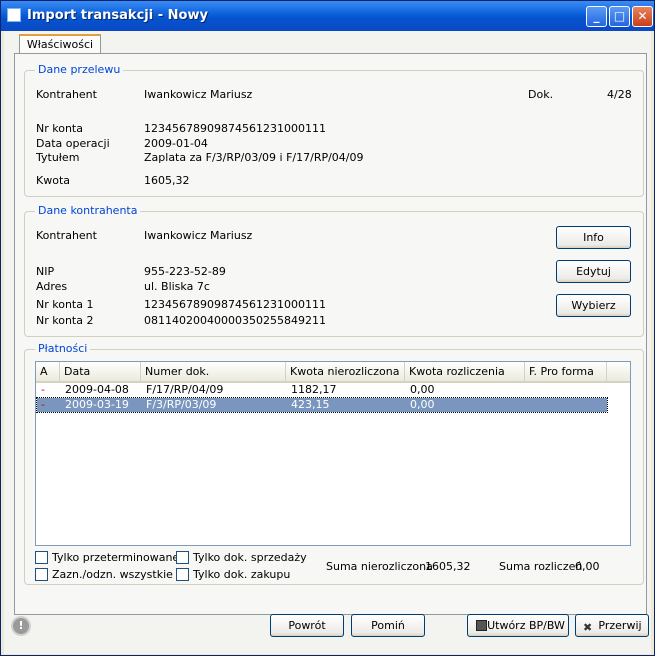  What do you see at coordinates (48, 371) in the screenshot?
I see `col-header-a: A` at bounding box center [48, 371].